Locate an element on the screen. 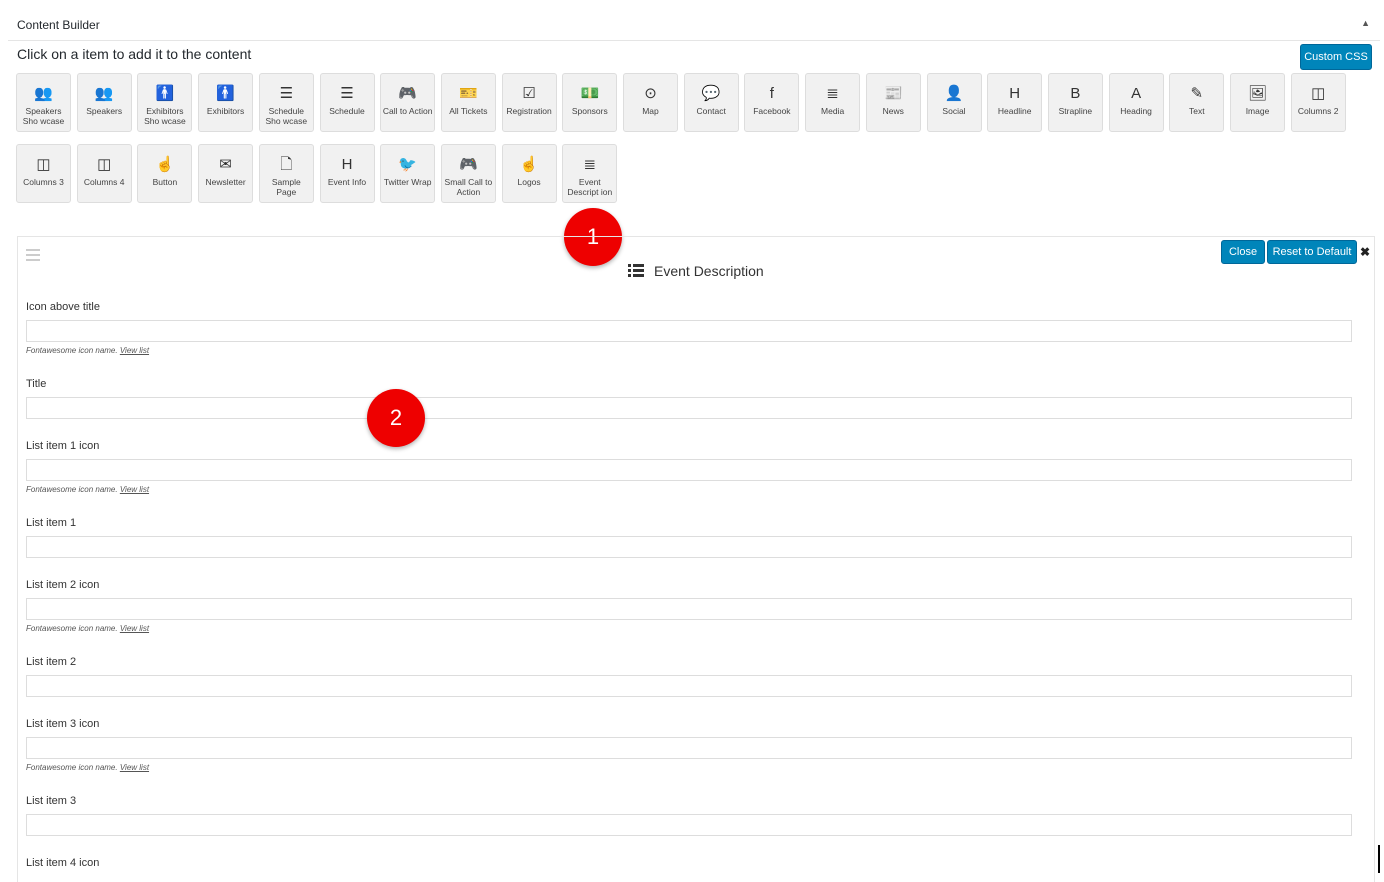 The width and height of the screenshot is (1384, 882). tile-label: Call to Action is located at coordinates (407, 111).